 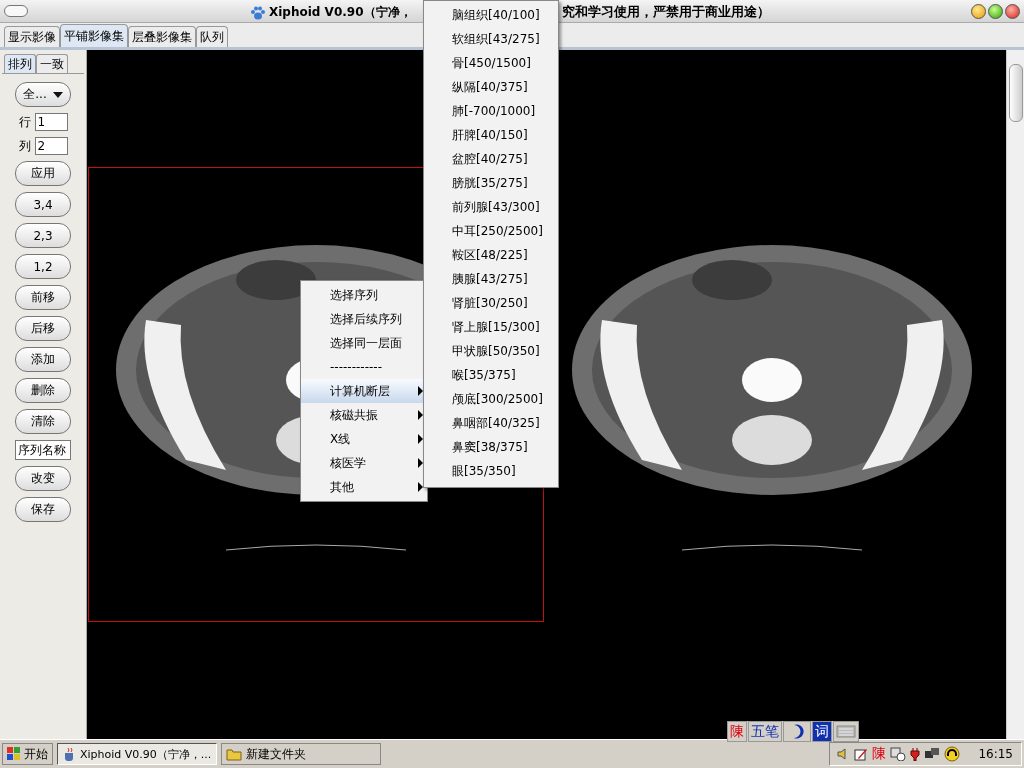 What do you see at coordinates (43, 297) in the screenshot?
I see `side-button: 前移` at bounding box center [43, 297].